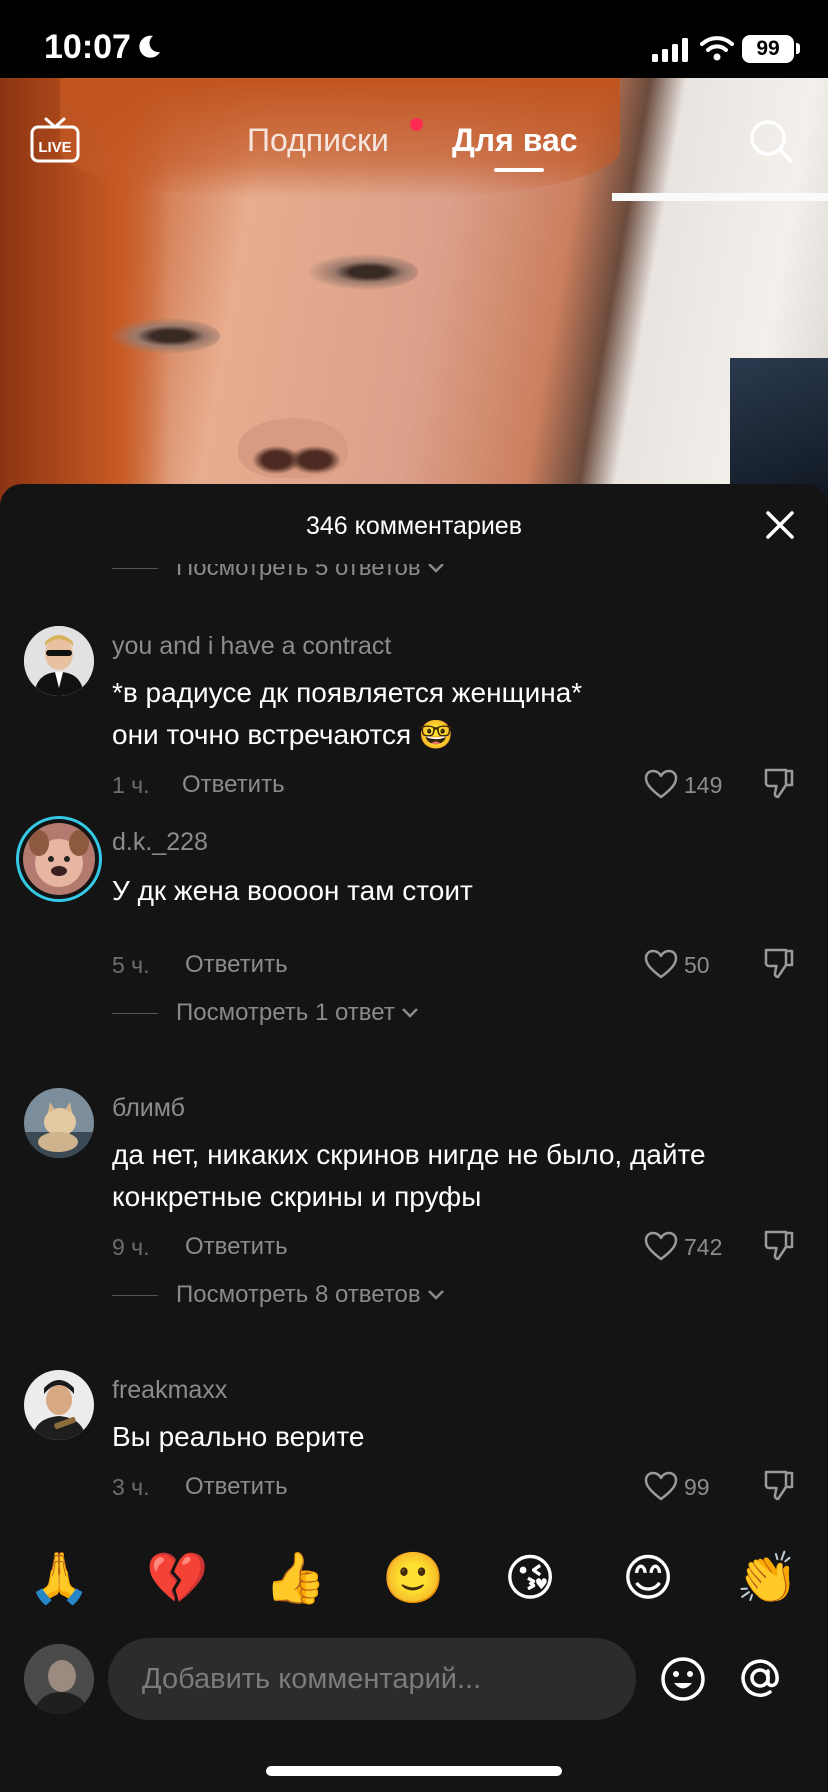 The width and height of the screenshot is (828, 1792). What do you see at coordinates (160, 842) in the screenshot?
I see `comment-username: d.k._228` at bounding box center [160, 842].